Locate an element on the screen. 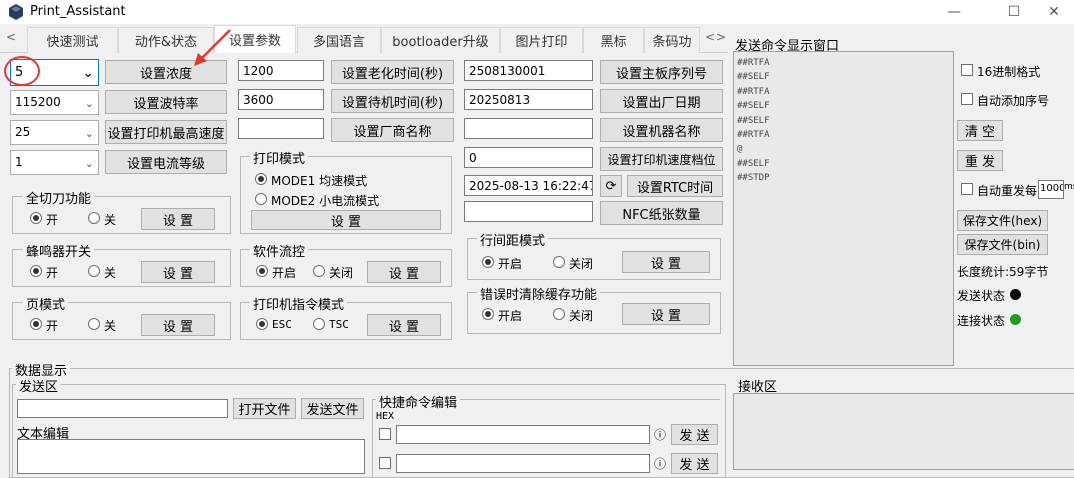 The image size is (1074, 478). rtc-time-input: 2025-08-13 16:22:47 is located at coordinates (528, 185).